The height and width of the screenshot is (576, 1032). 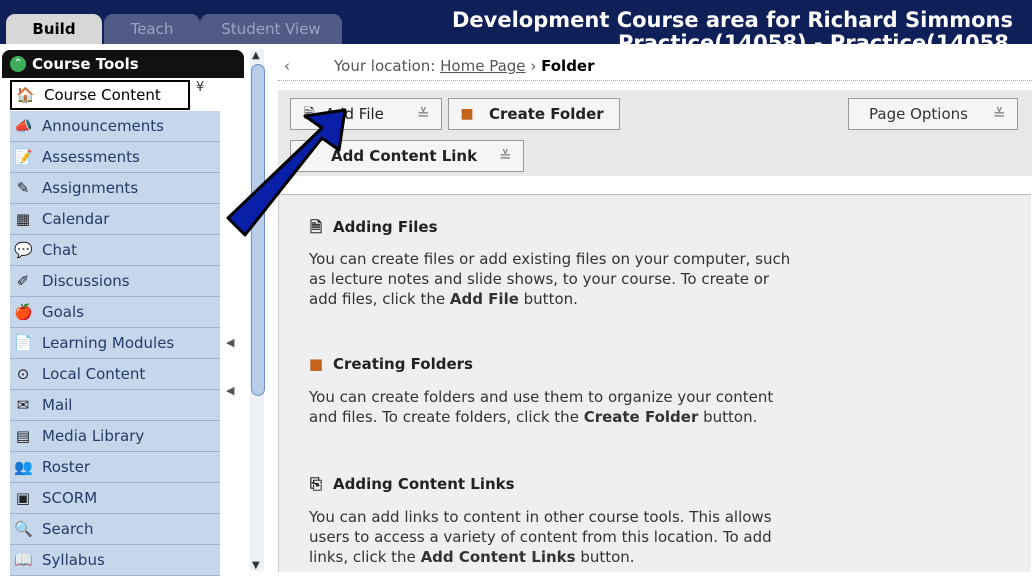 What do you see at coordinates (23, 467) in the screenshot?
I see `roster-icon: 👥` at bounding box center [23, 467].